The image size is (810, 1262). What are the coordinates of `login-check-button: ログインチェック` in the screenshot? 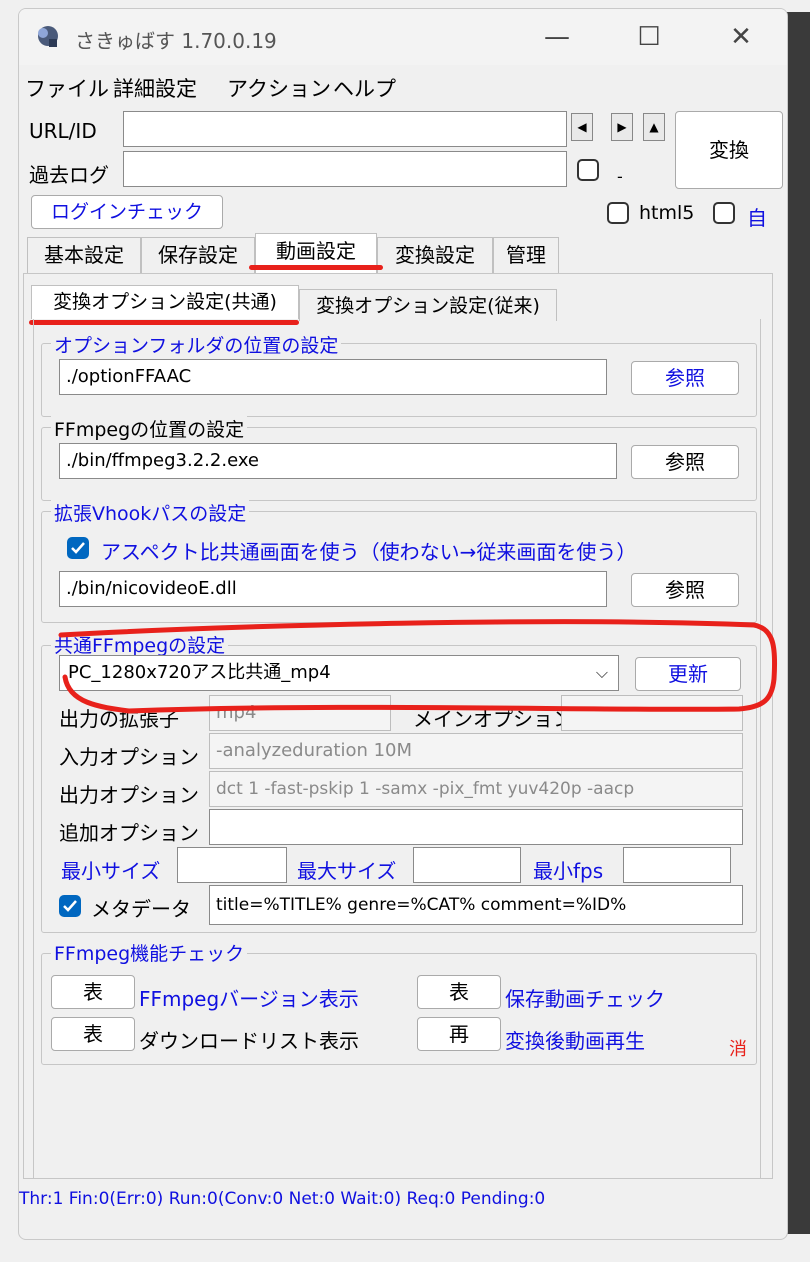 It's located at (127, 212).